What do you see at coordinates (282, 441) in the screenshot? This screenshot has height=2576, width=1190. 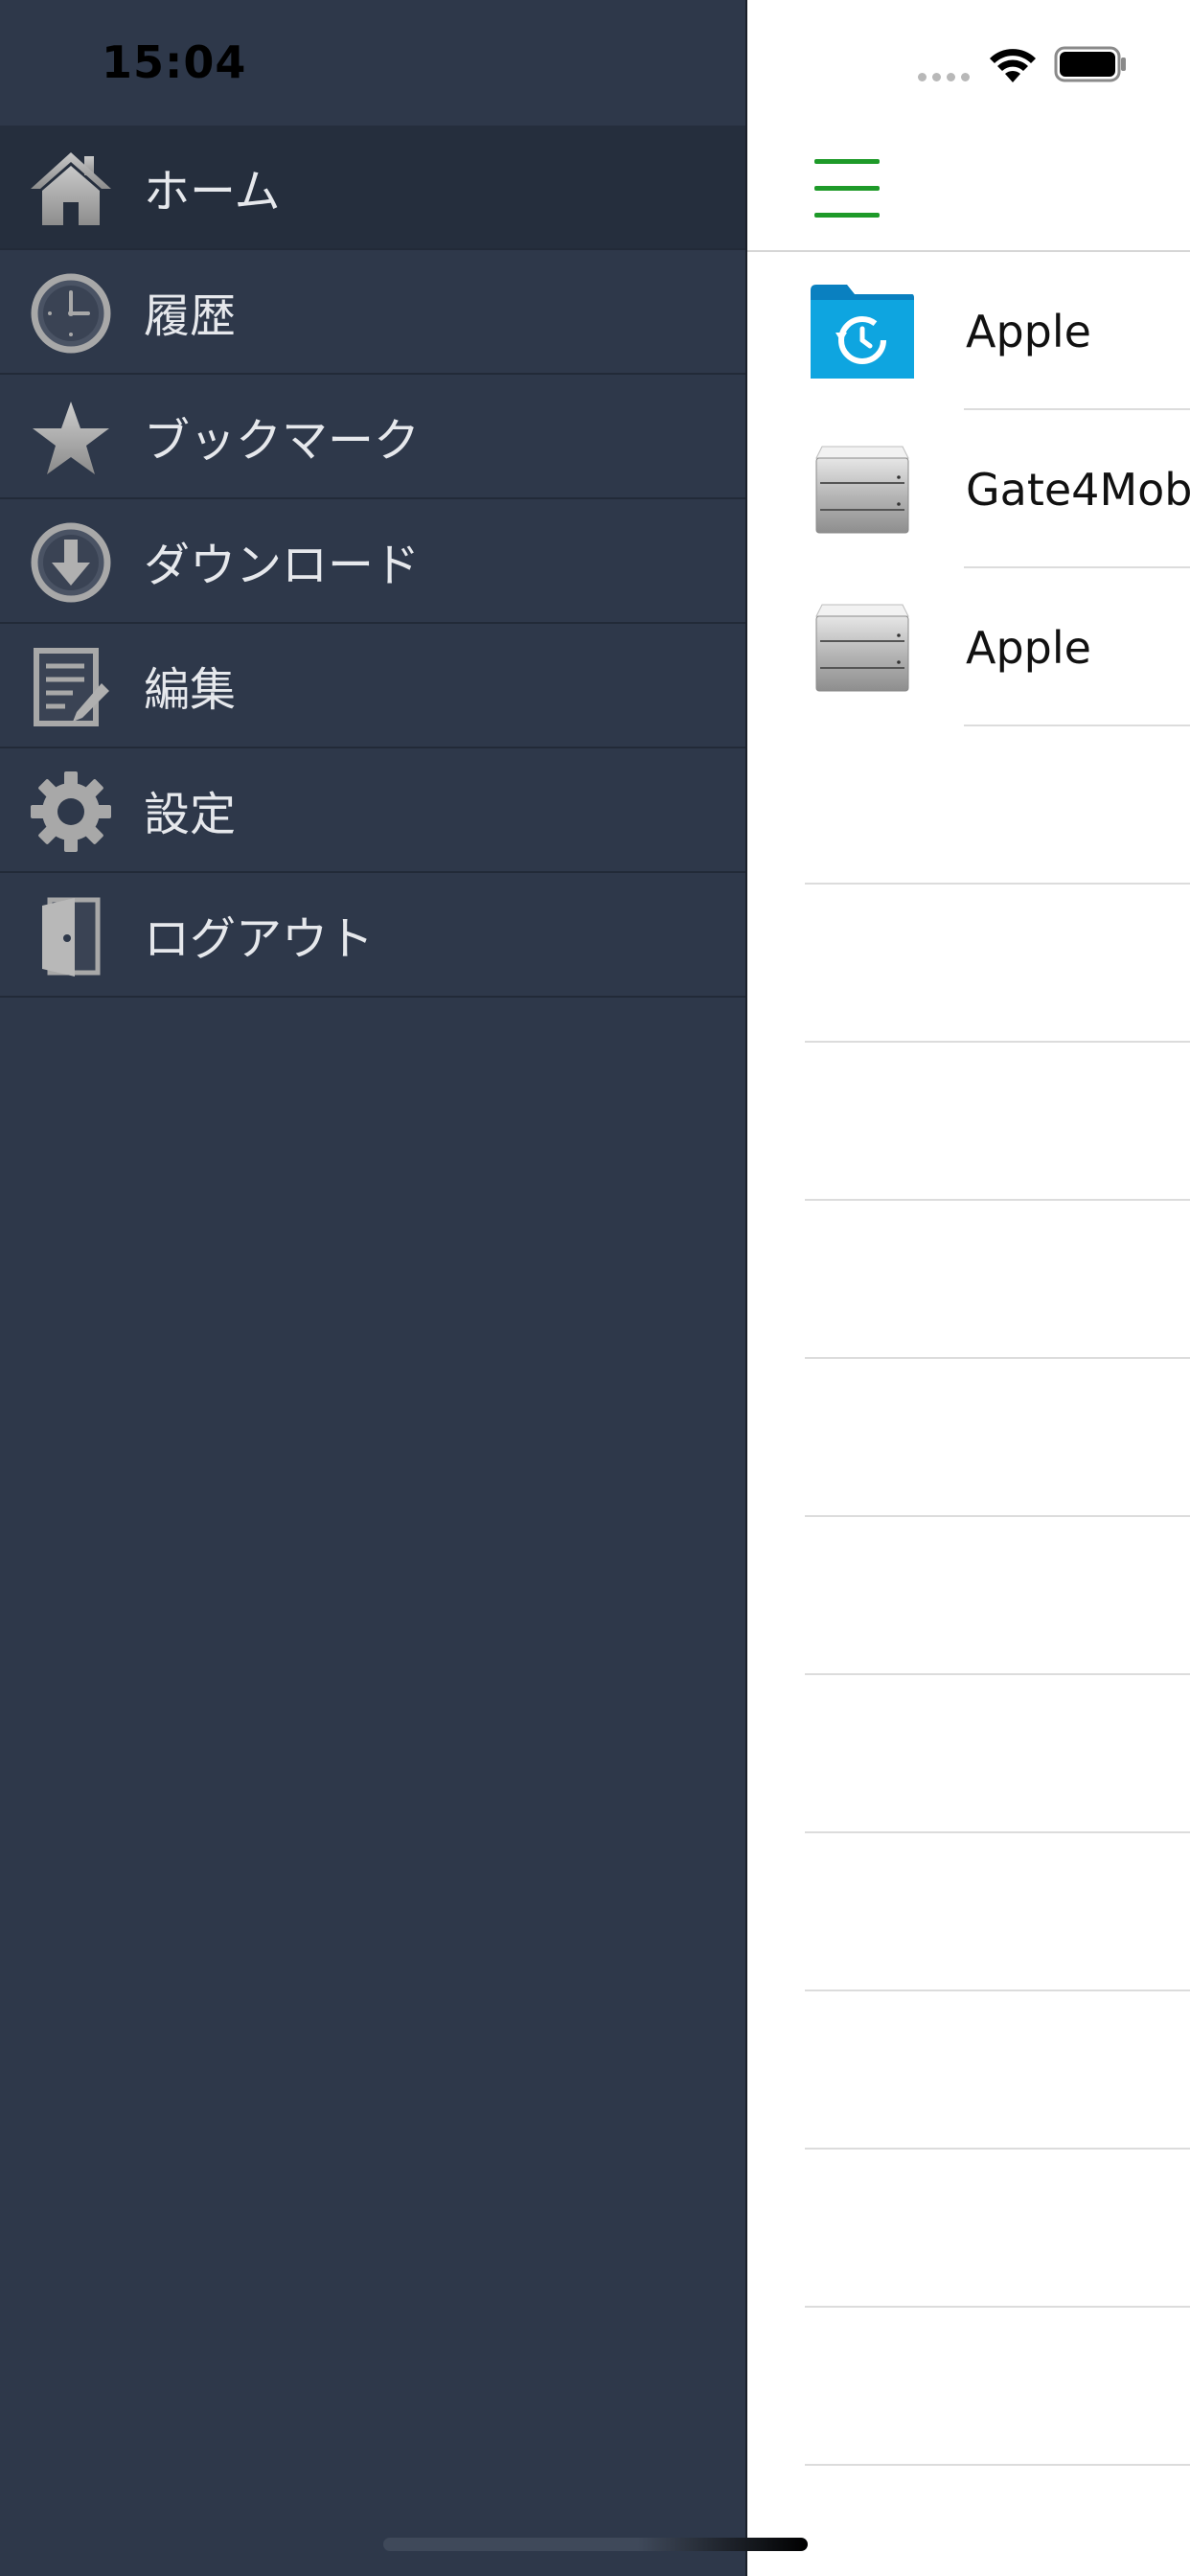 I see `menu-label: ブックマーク` at bounding box center [282, 441].